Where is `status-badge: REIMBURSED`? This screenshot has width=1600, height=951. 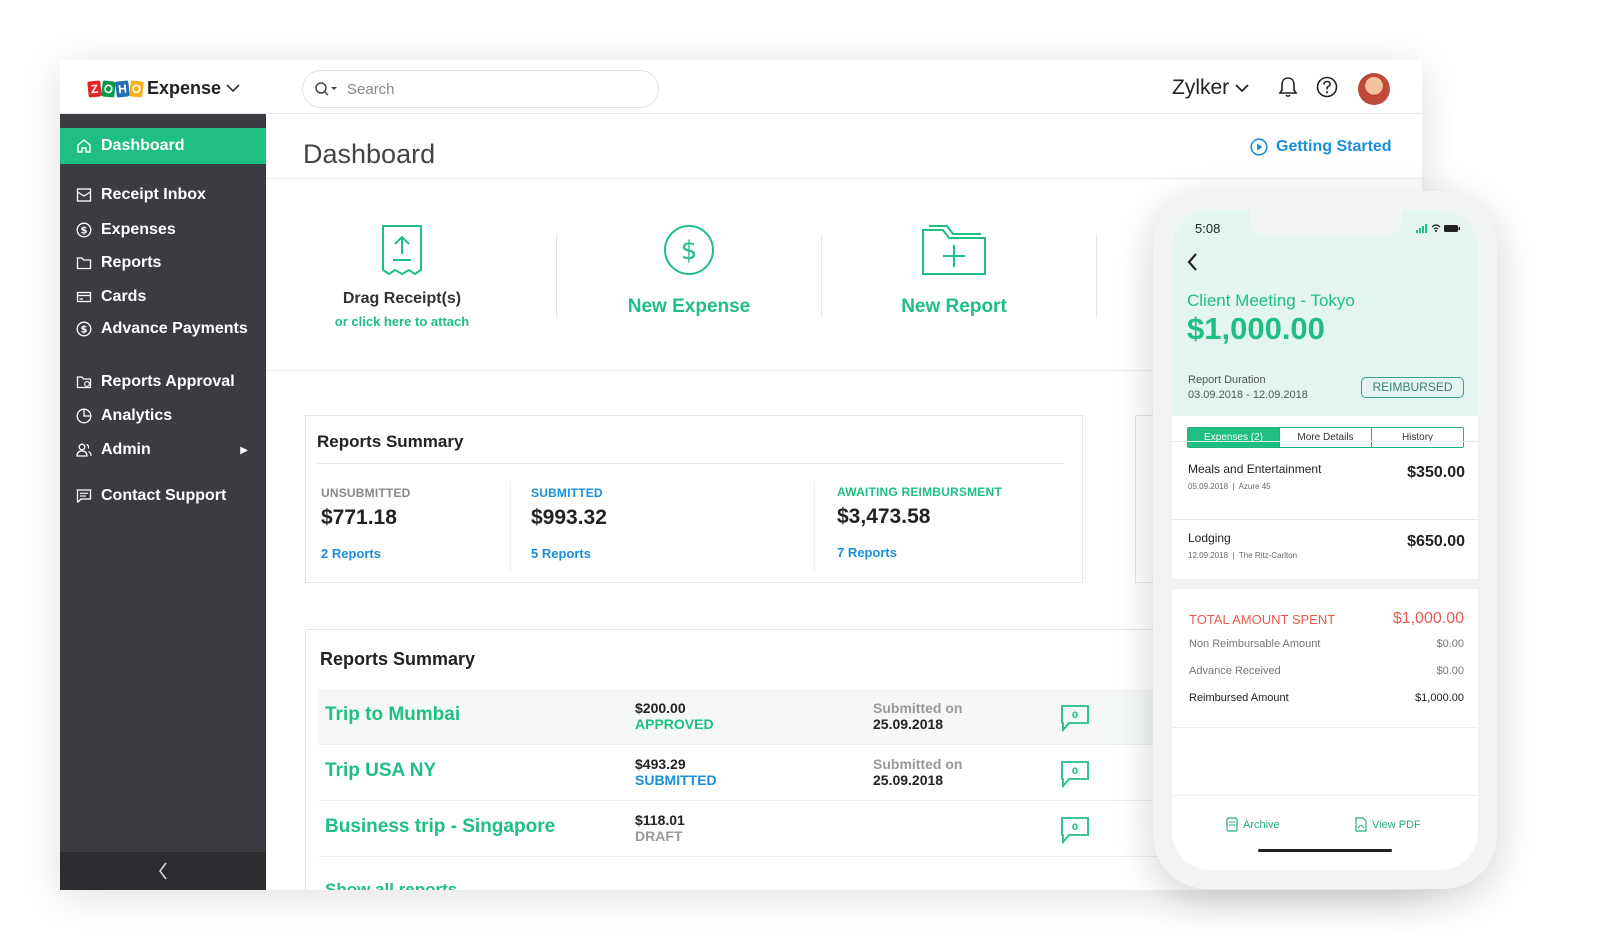
status-badge: REIMBURSED is located at coordinates (1412, 387).